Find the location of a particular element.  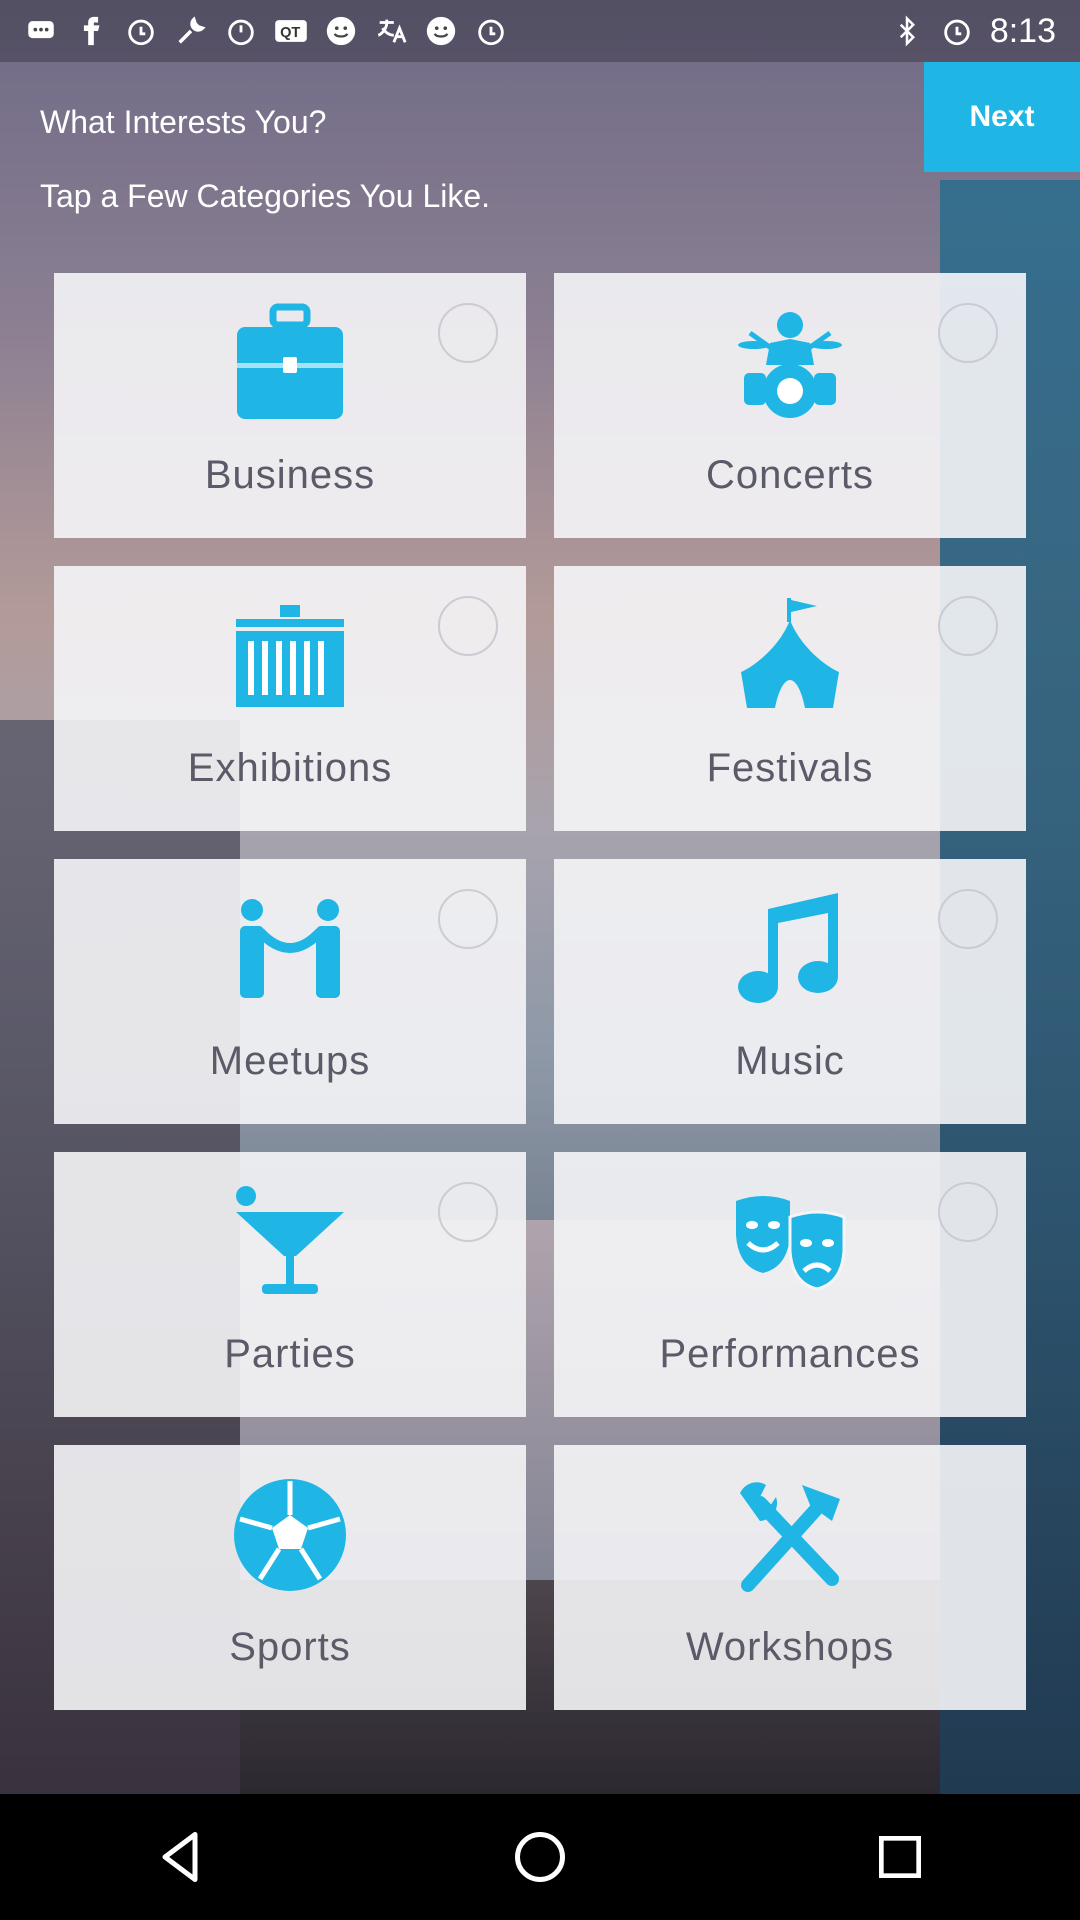

category-label: Exhibitions is located at coordinates (290, 768).